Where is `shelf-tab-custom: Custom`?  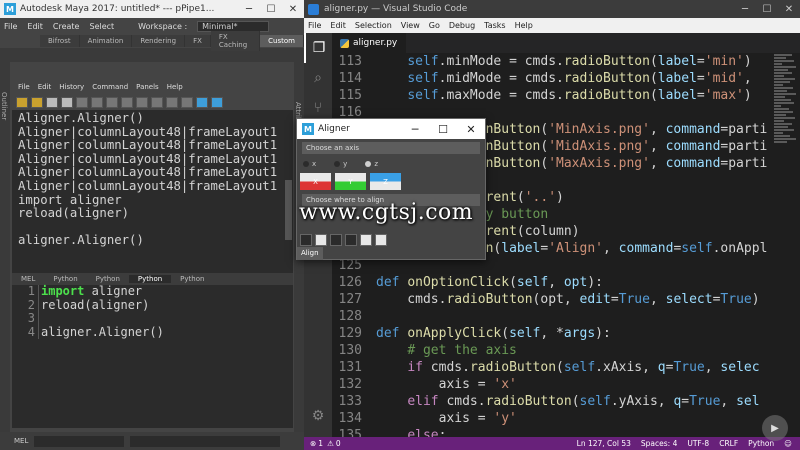 shelf-tab-custom: Custom is located at coordinates (282, 41).